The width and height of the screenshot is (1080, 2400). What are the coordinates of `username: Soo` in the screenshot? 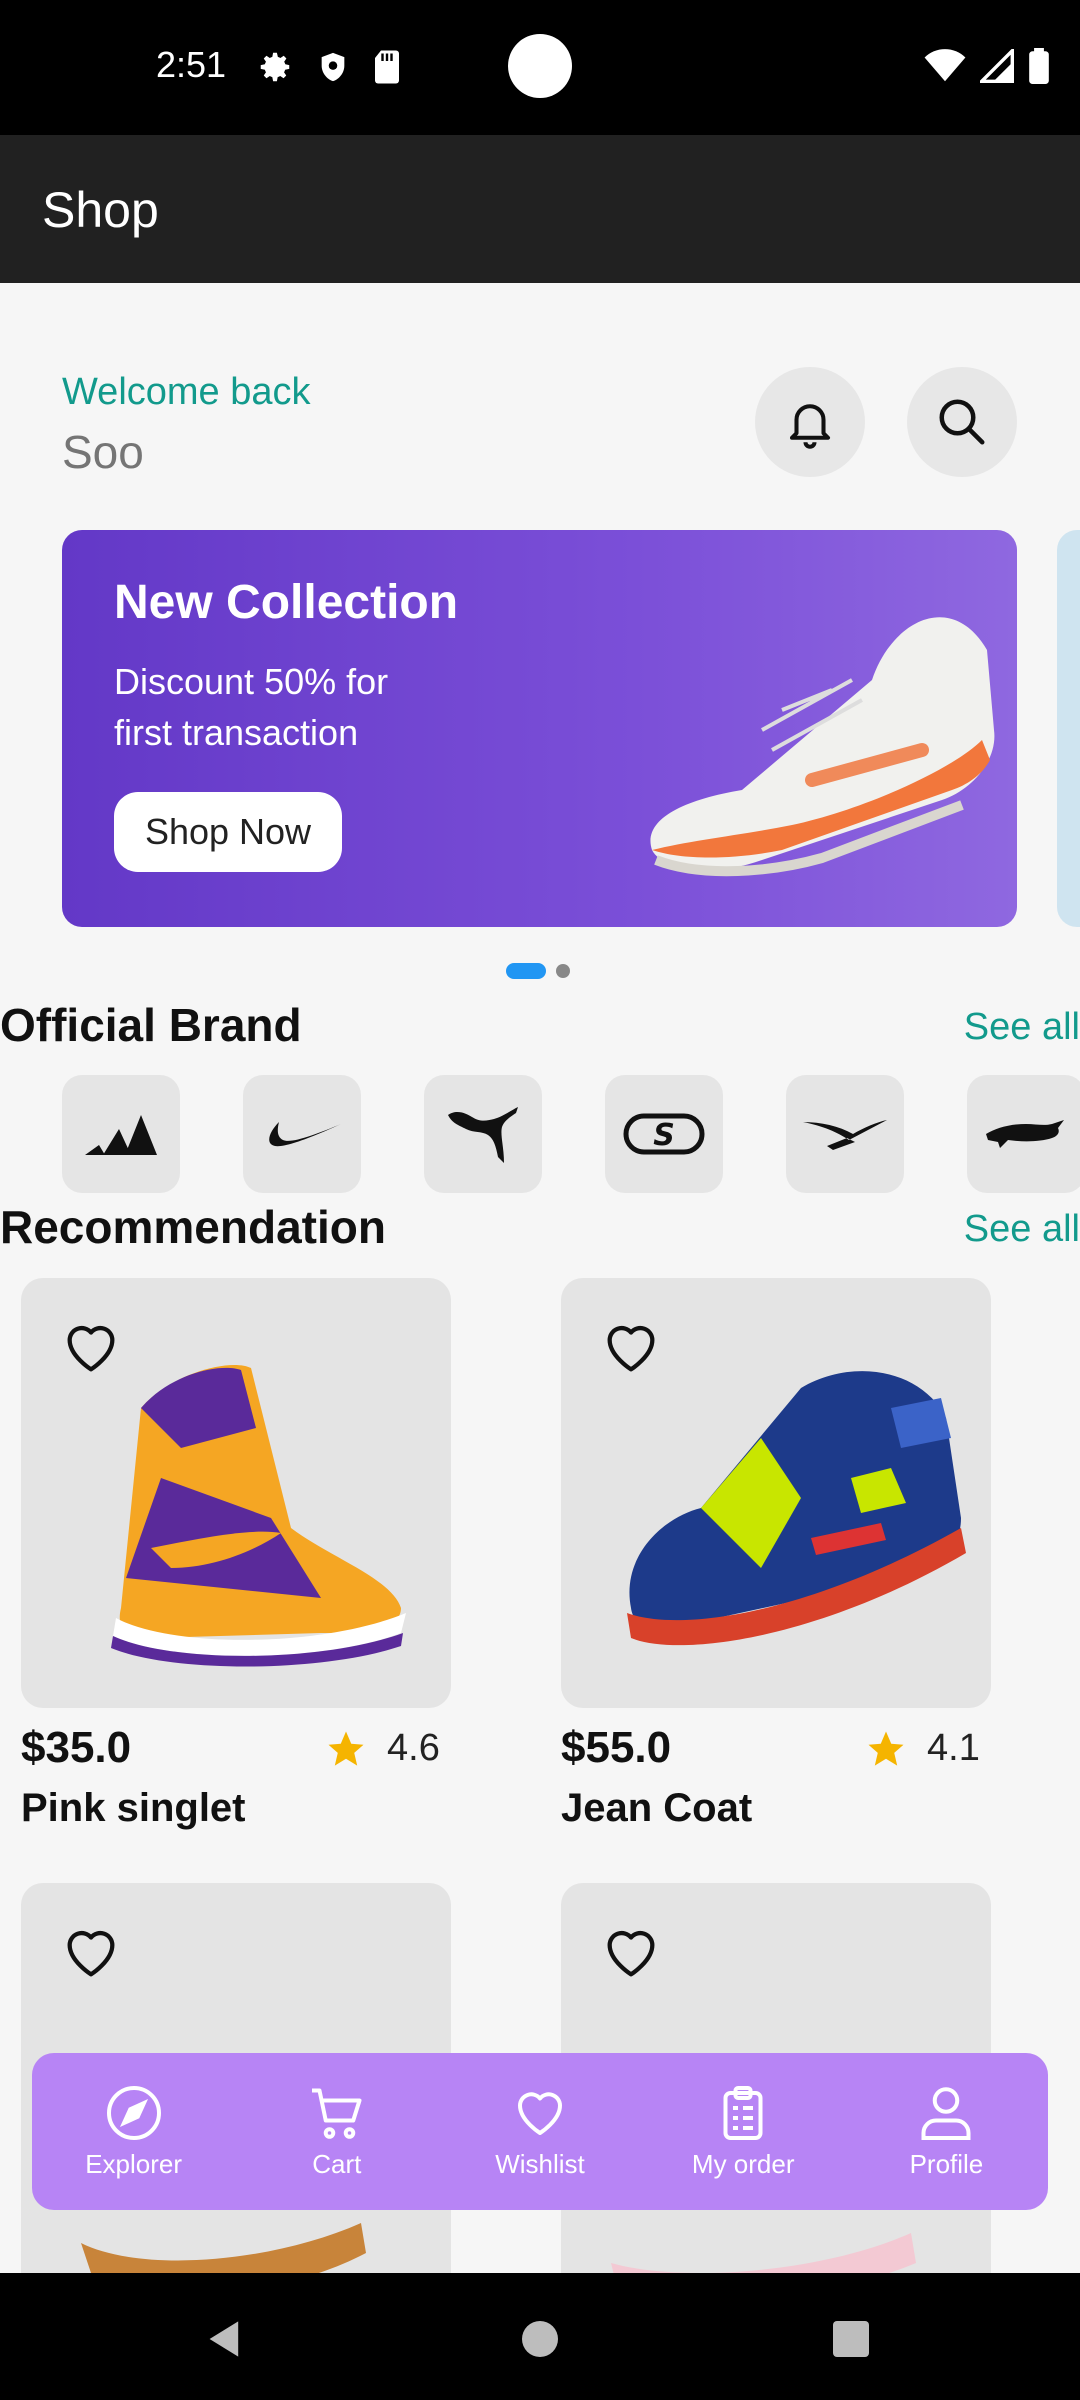 It's located at (103, 452).